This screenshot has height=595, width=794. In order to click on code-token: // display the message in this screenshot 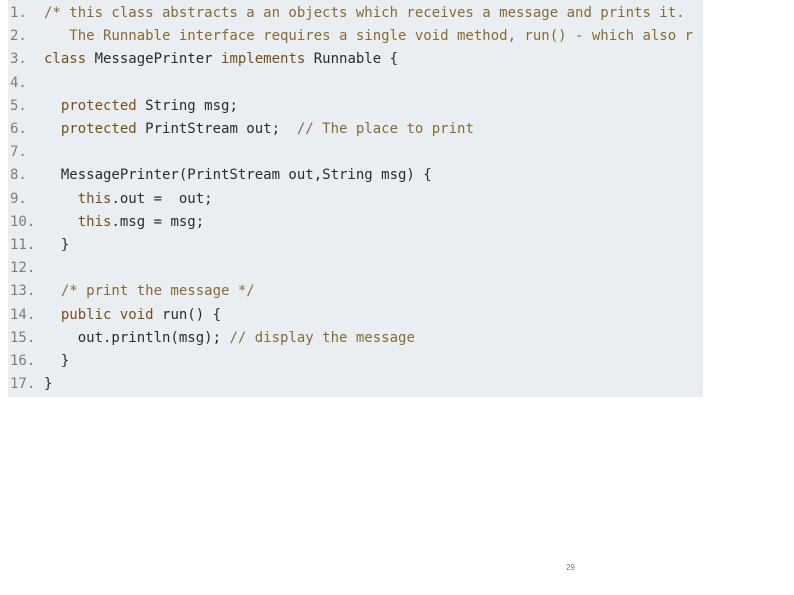, I will do `click(322, 337)`.